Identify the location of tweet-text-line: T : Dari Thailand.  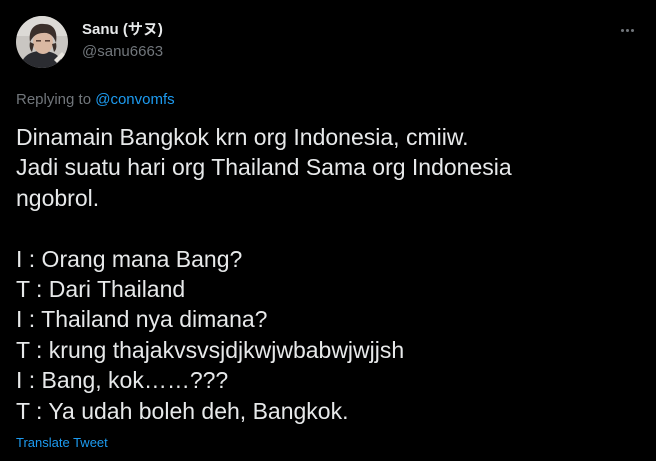
(101, 288).